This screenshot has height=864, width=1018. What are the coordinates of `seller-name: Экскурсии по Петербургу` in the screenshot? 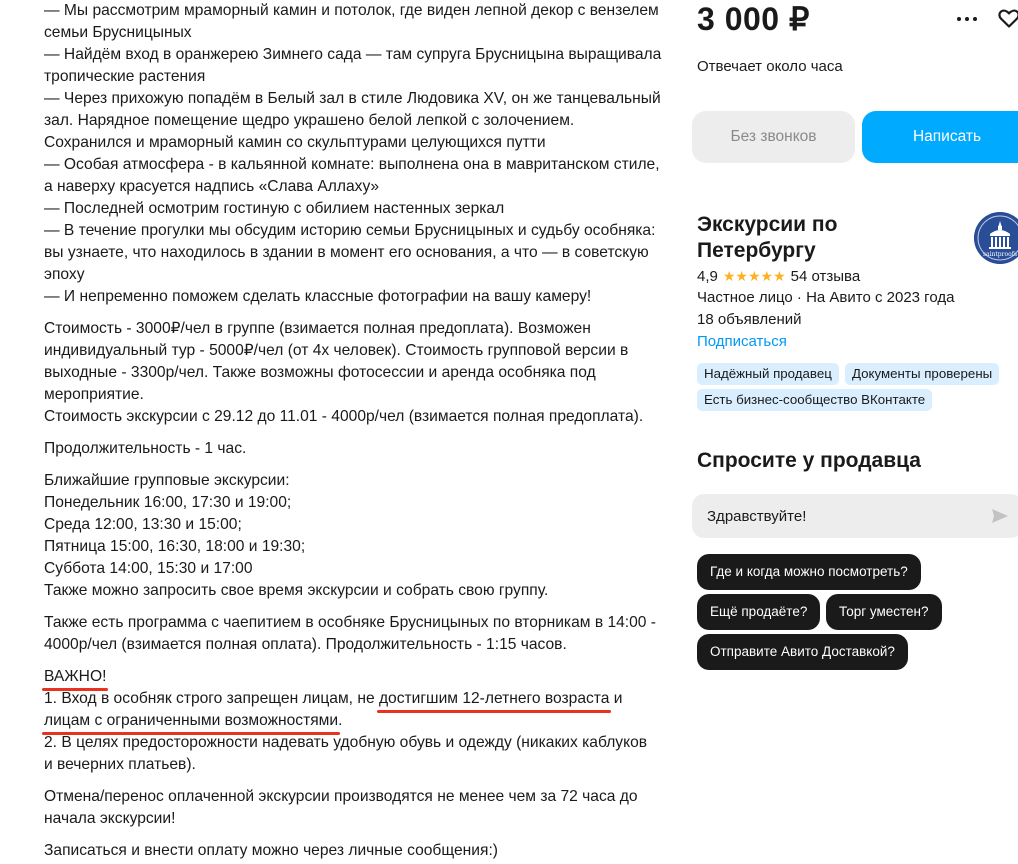 It's located at (812, 238).